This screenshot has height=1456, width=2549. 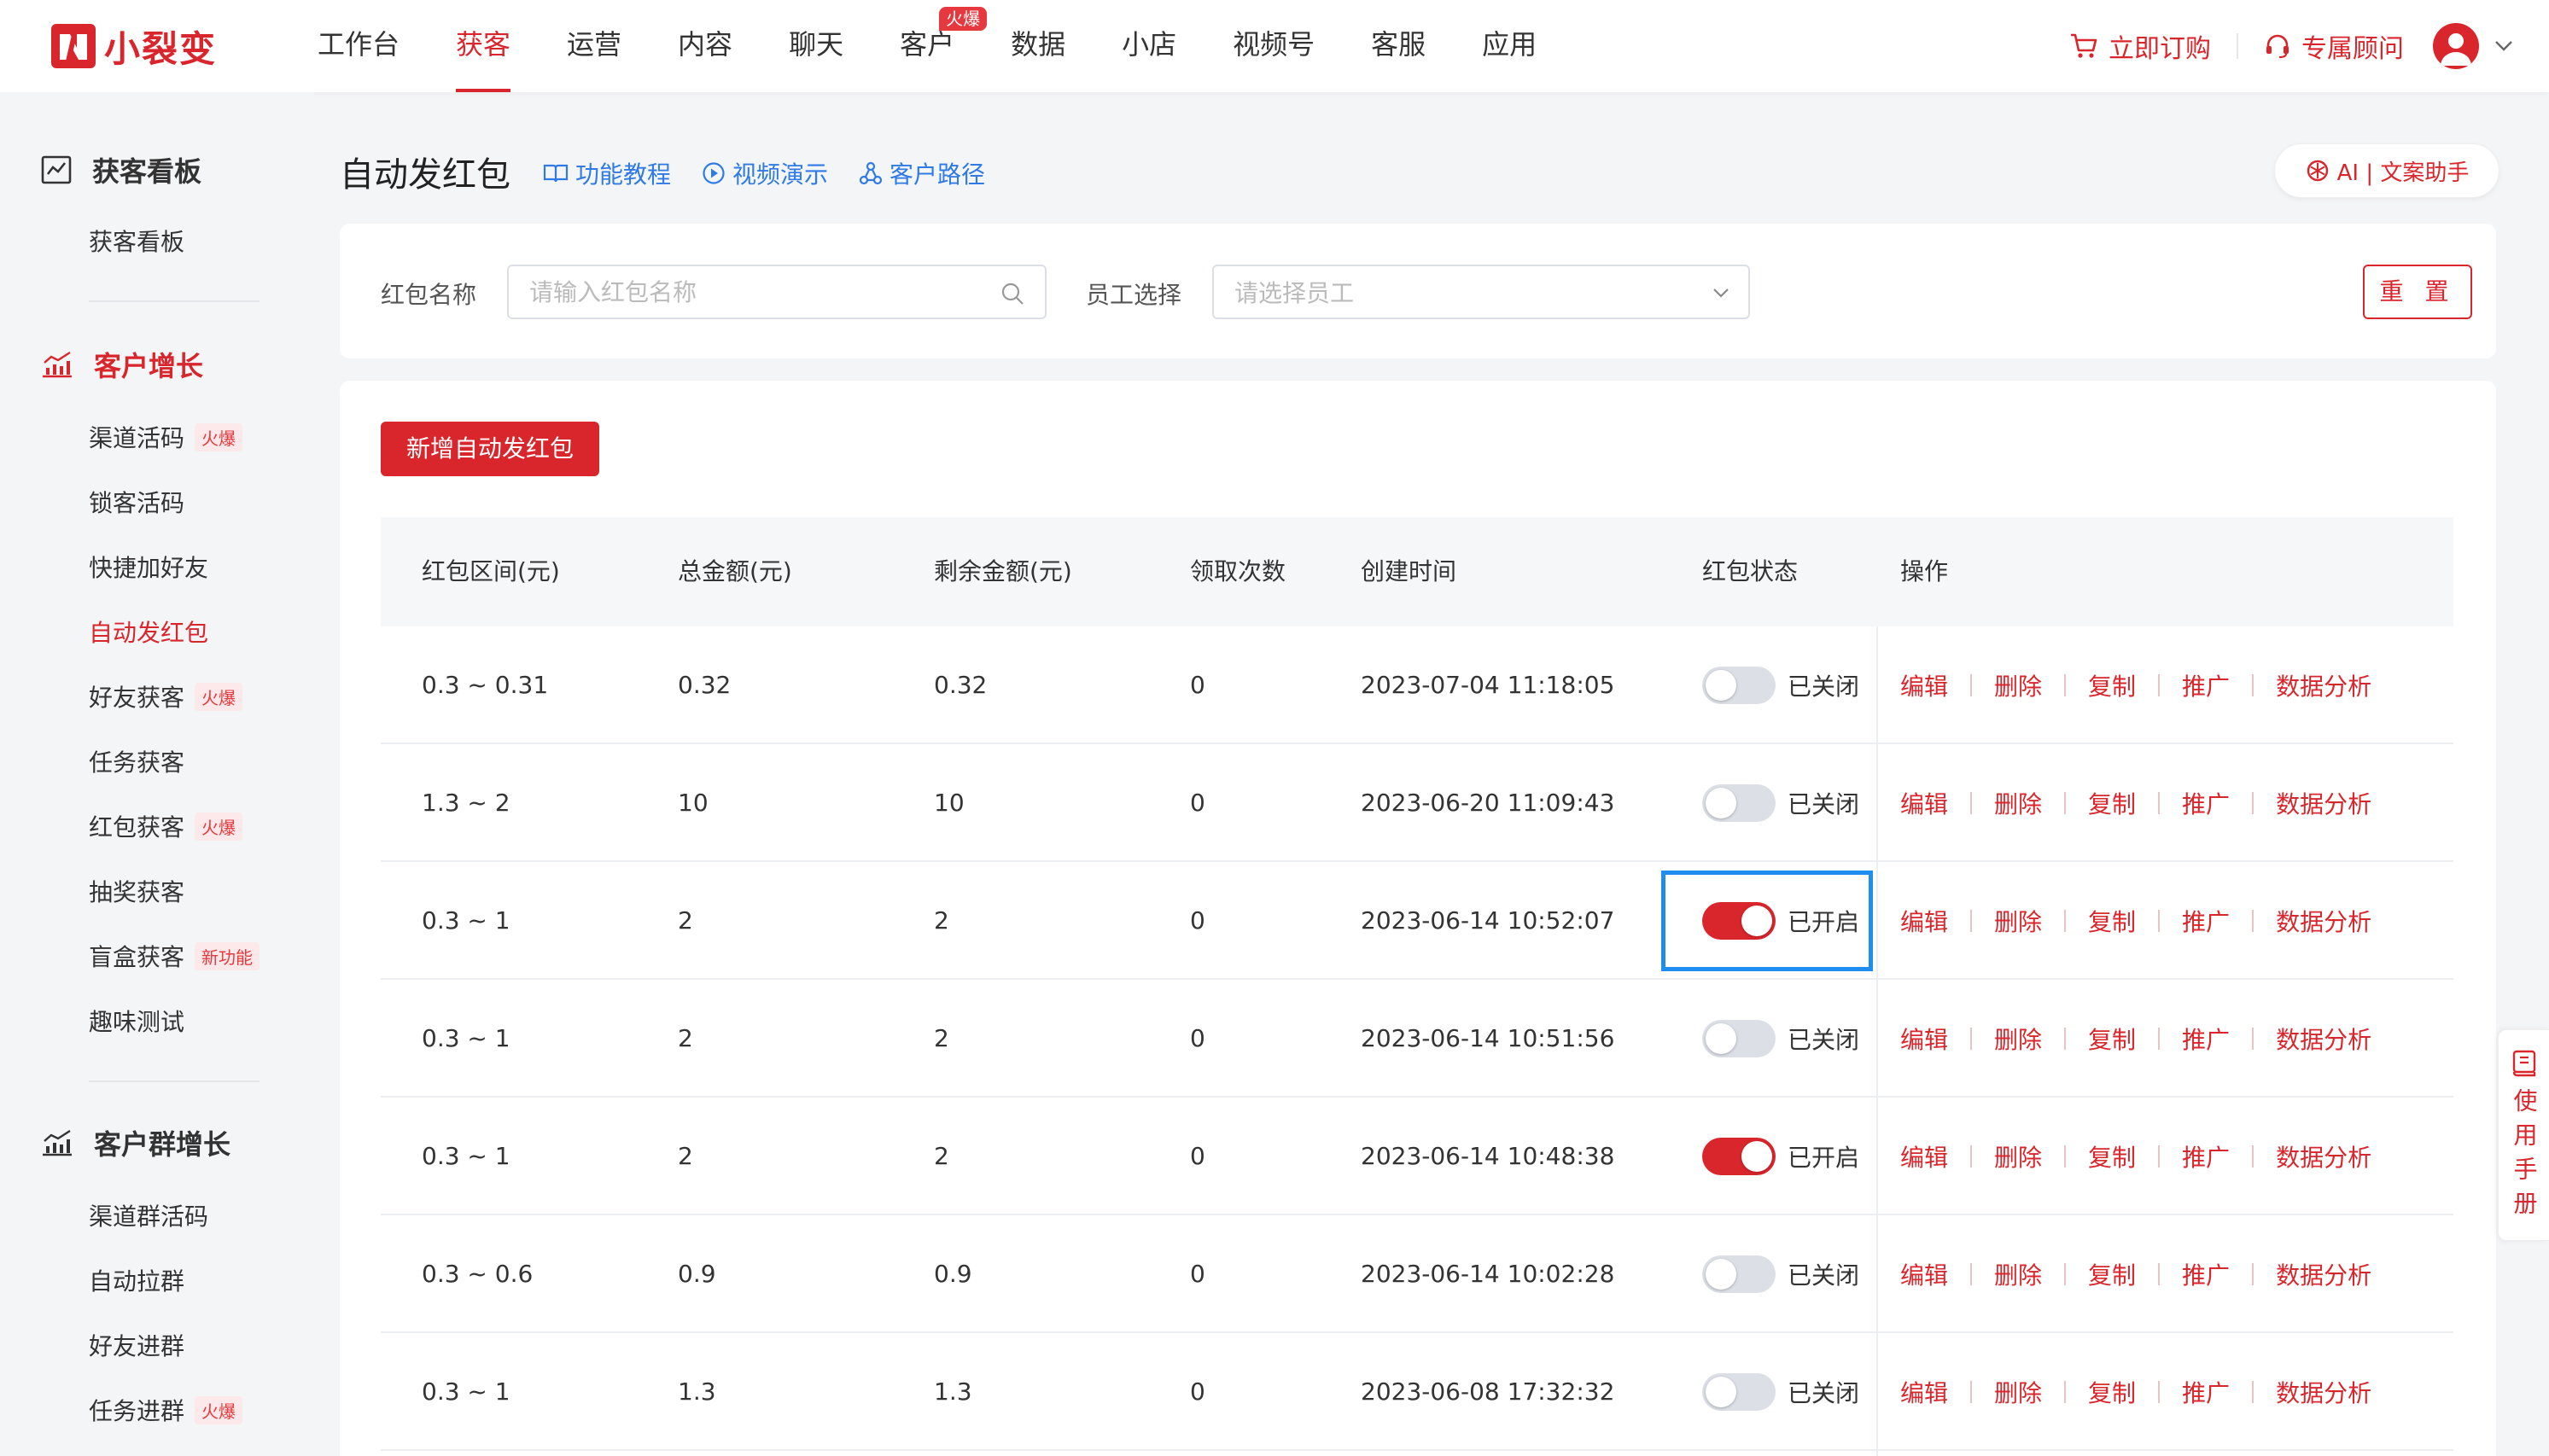 What do you see at coordinates (174, 956) in the screenshot?
I see `sidebar-item-blind-box-acquire: 盲盒获客 新功能` at bounding box center [174, 956].